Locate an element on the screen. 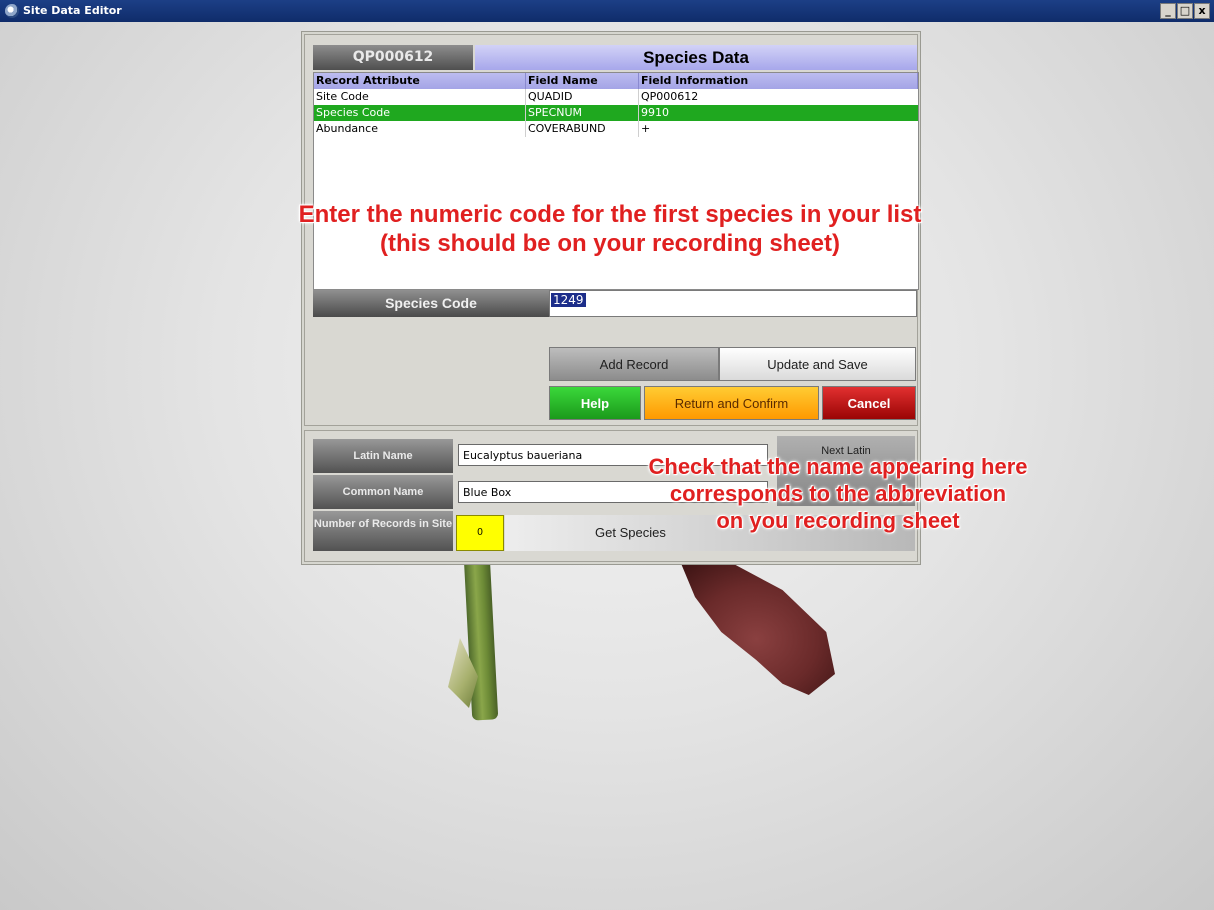 This screenshot has height=910, width=1214. species-code-label: Species Code is located at coordinates (431, 303).